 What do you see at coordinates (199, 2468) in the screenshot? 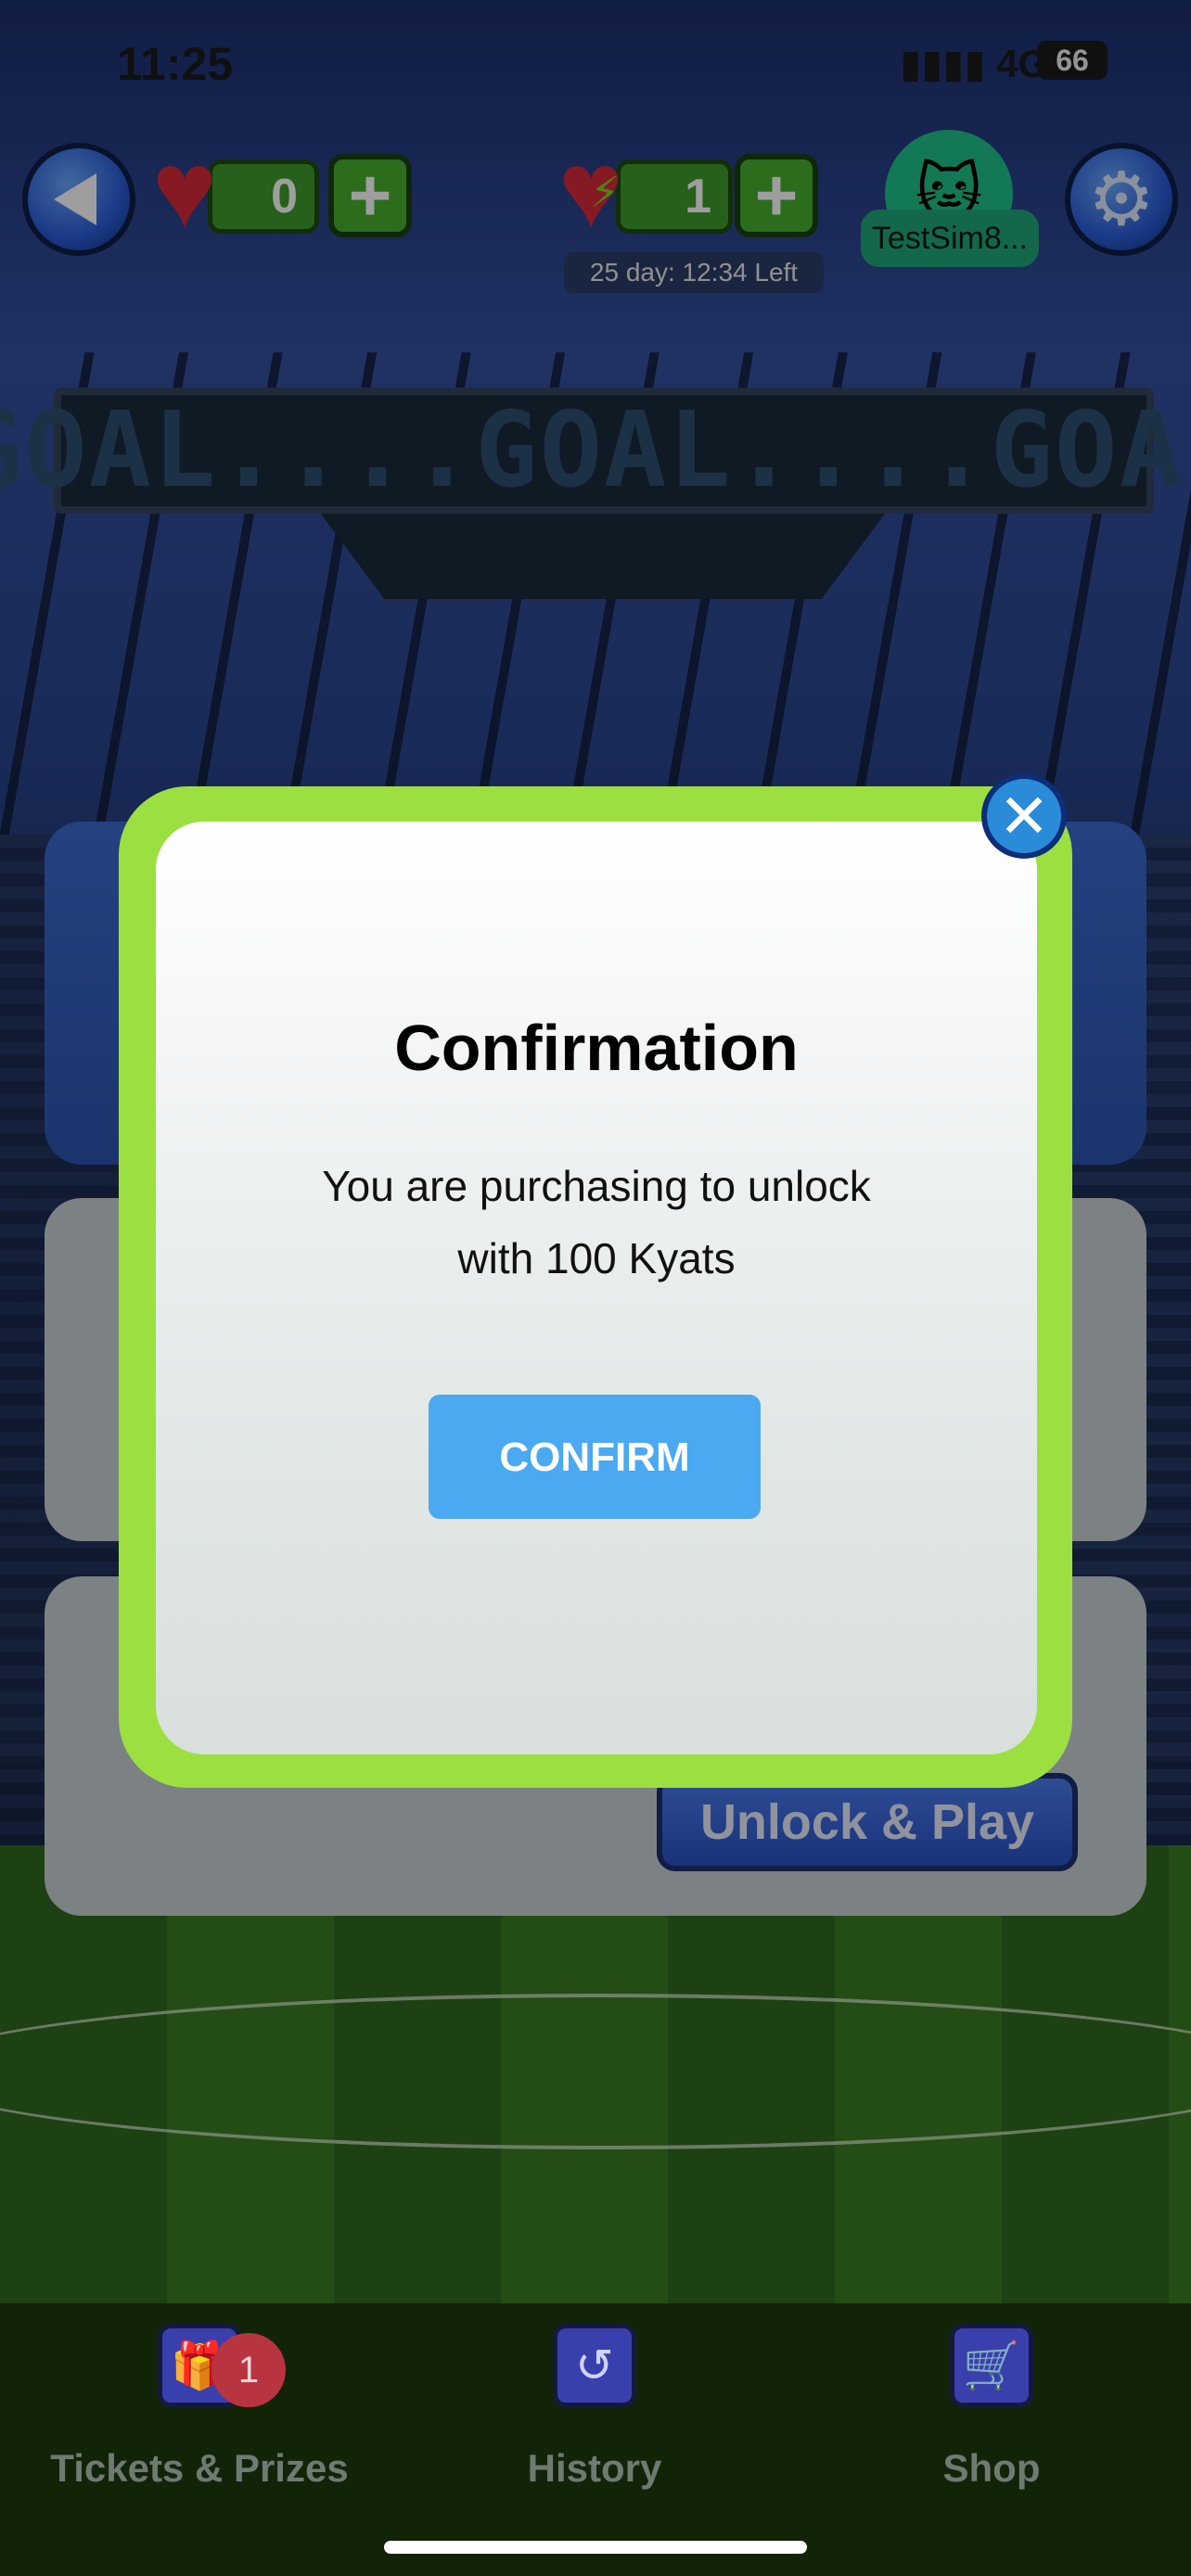
I see `tab-label-tickets: Tickets & Prizes` at bounding box center [199, 2468].